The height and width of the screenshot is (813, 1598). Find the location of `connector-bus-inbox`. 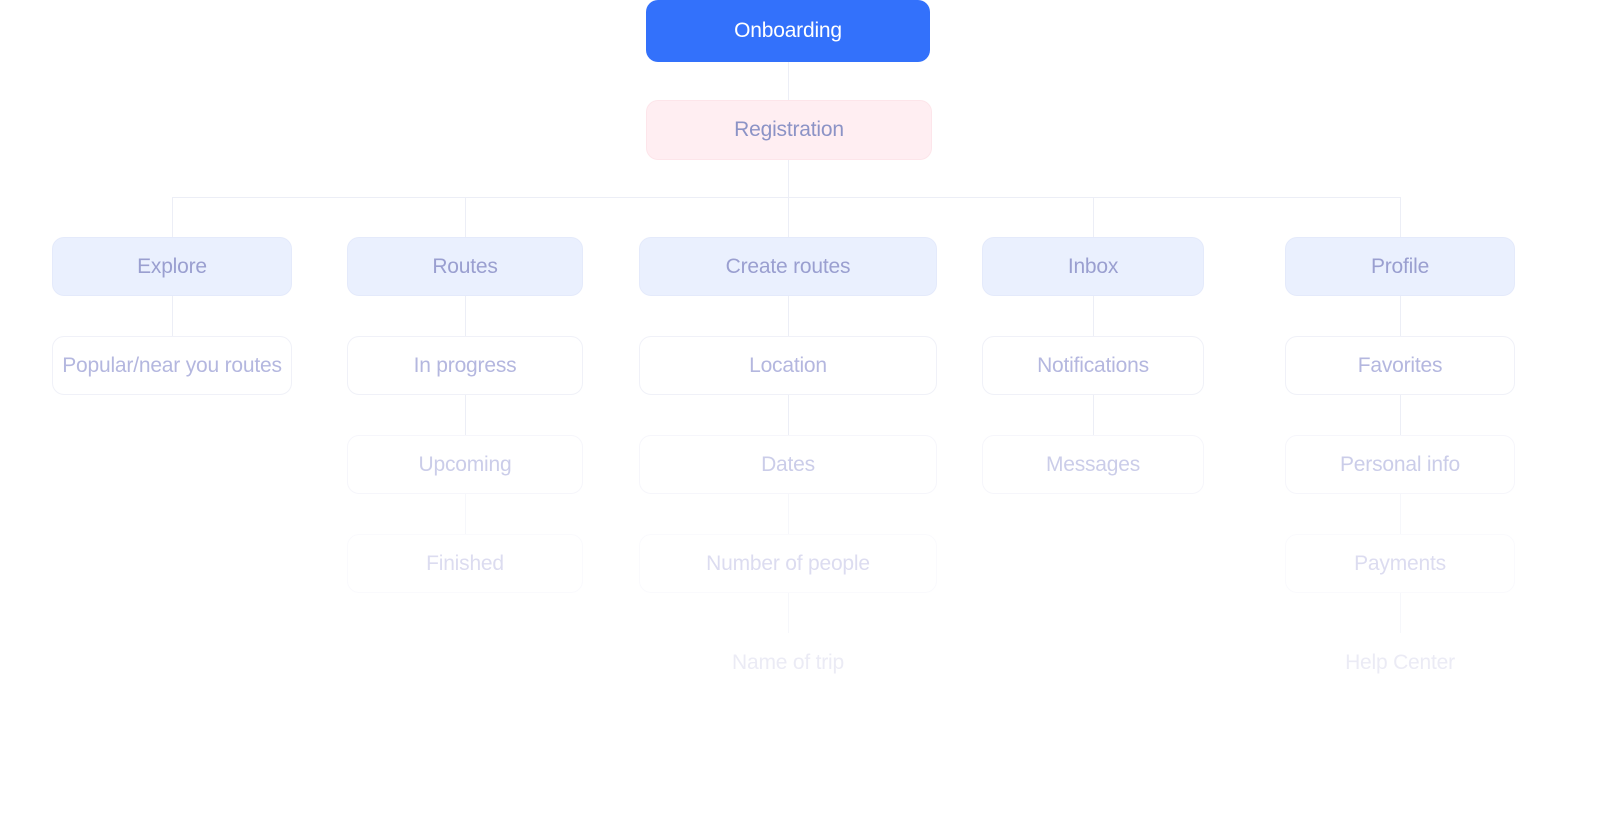

connector-bus-inbox is located at coordinates (1093, 217).